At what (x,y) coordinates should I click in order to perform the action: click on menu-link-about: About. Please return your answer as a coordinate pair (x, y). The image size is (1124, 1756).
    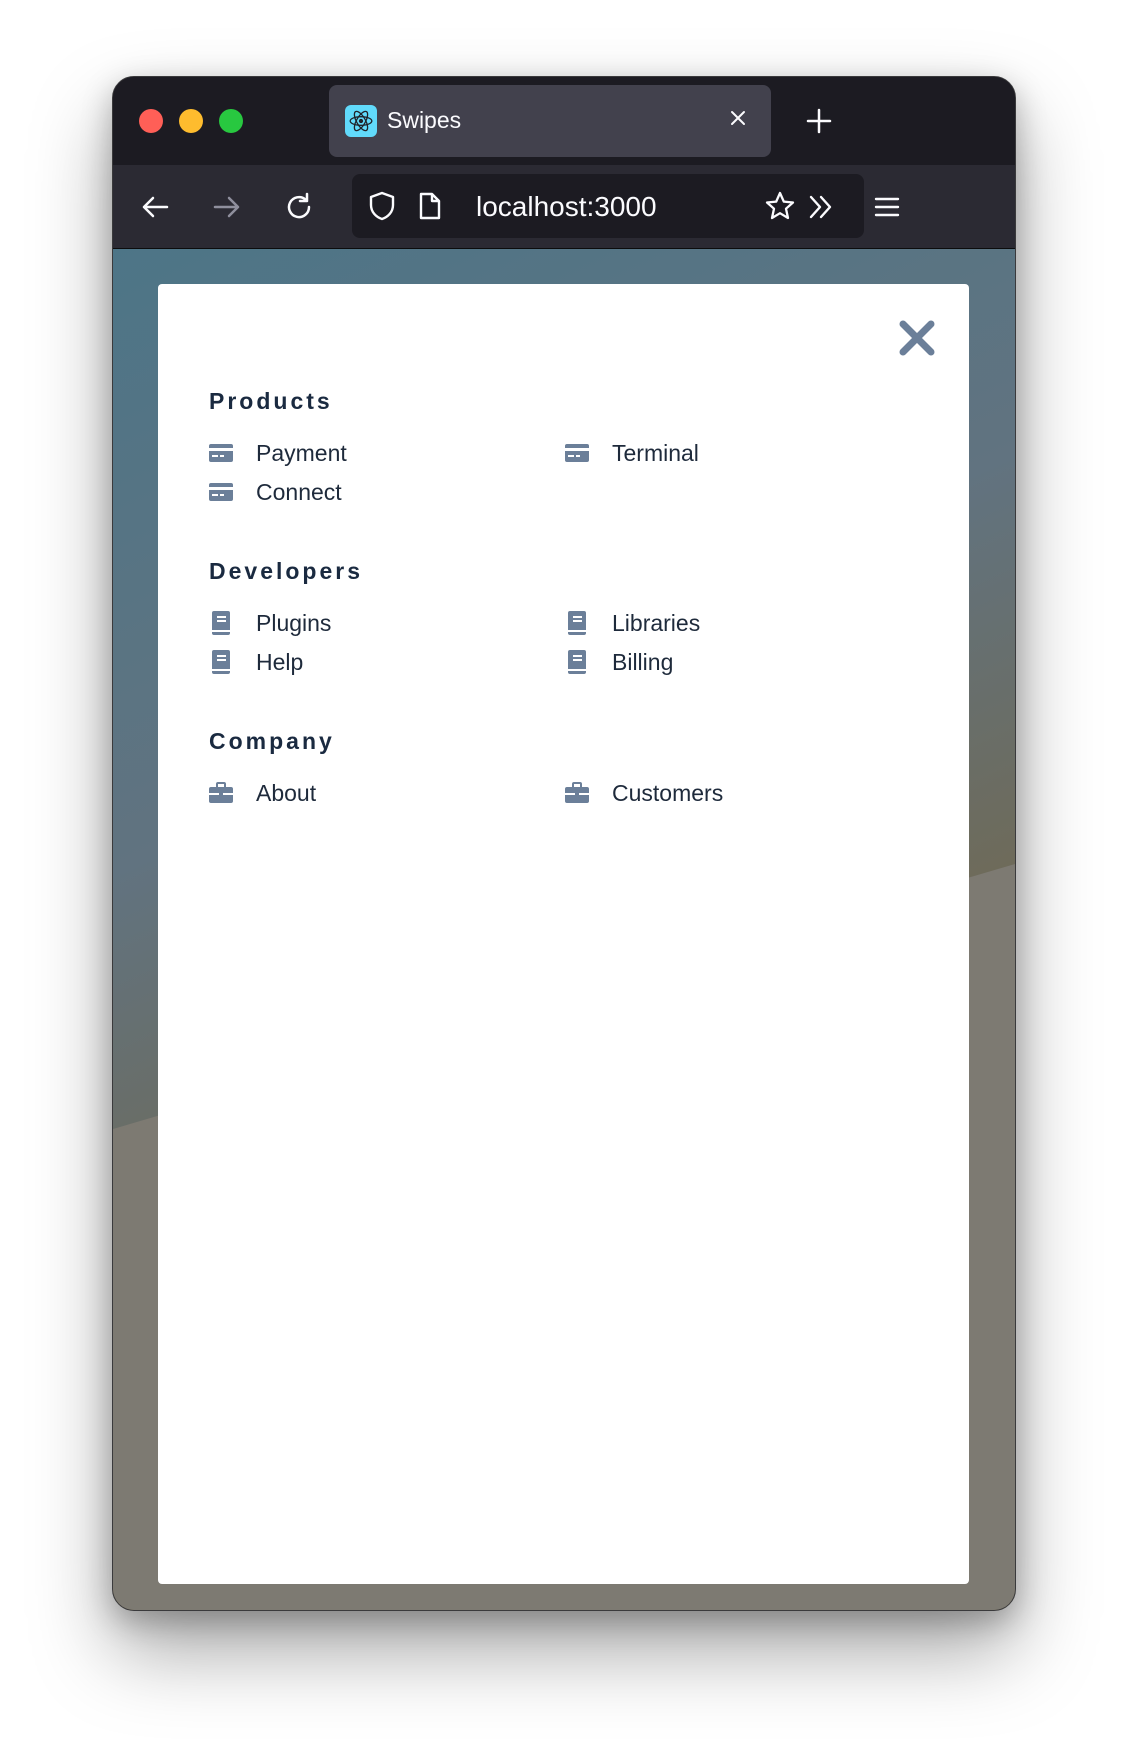
    Looking at the image, I should click on (262, 793).